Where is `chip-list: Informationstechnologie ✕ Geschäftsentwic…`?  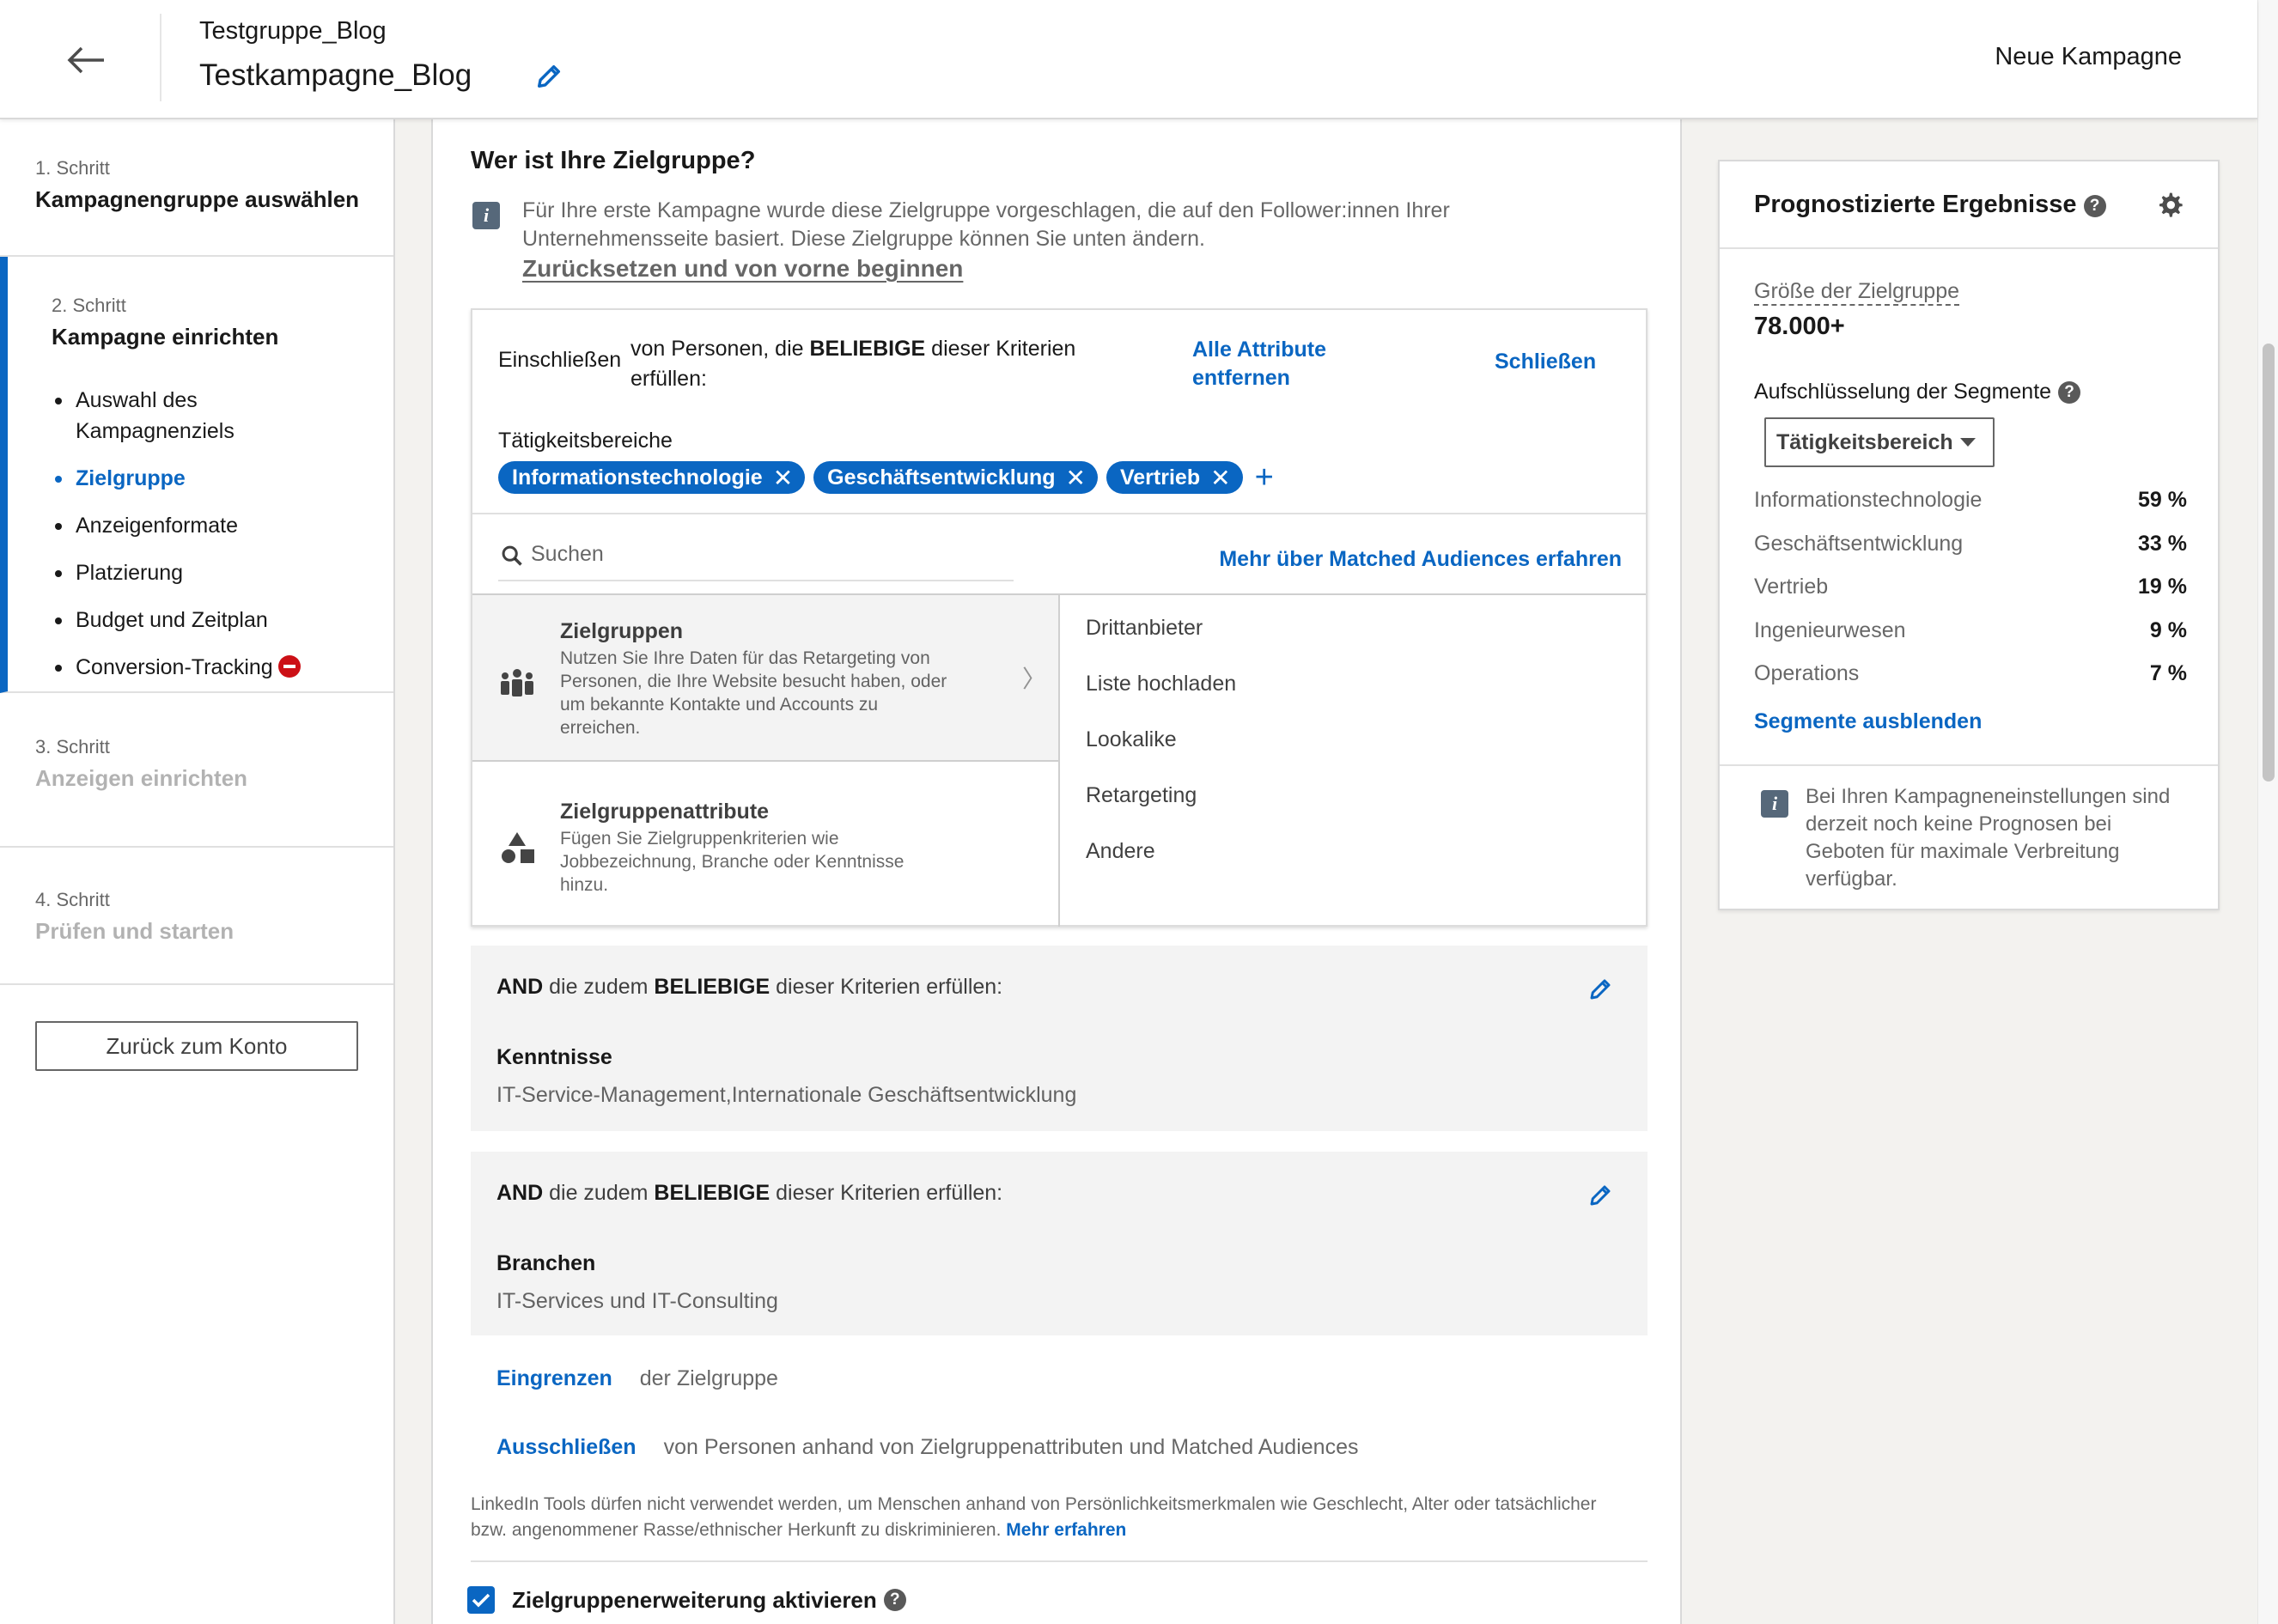 chip-list: Informationstechnologie ✕ Geschäftsentwic… is located at coordinates (886, 477).